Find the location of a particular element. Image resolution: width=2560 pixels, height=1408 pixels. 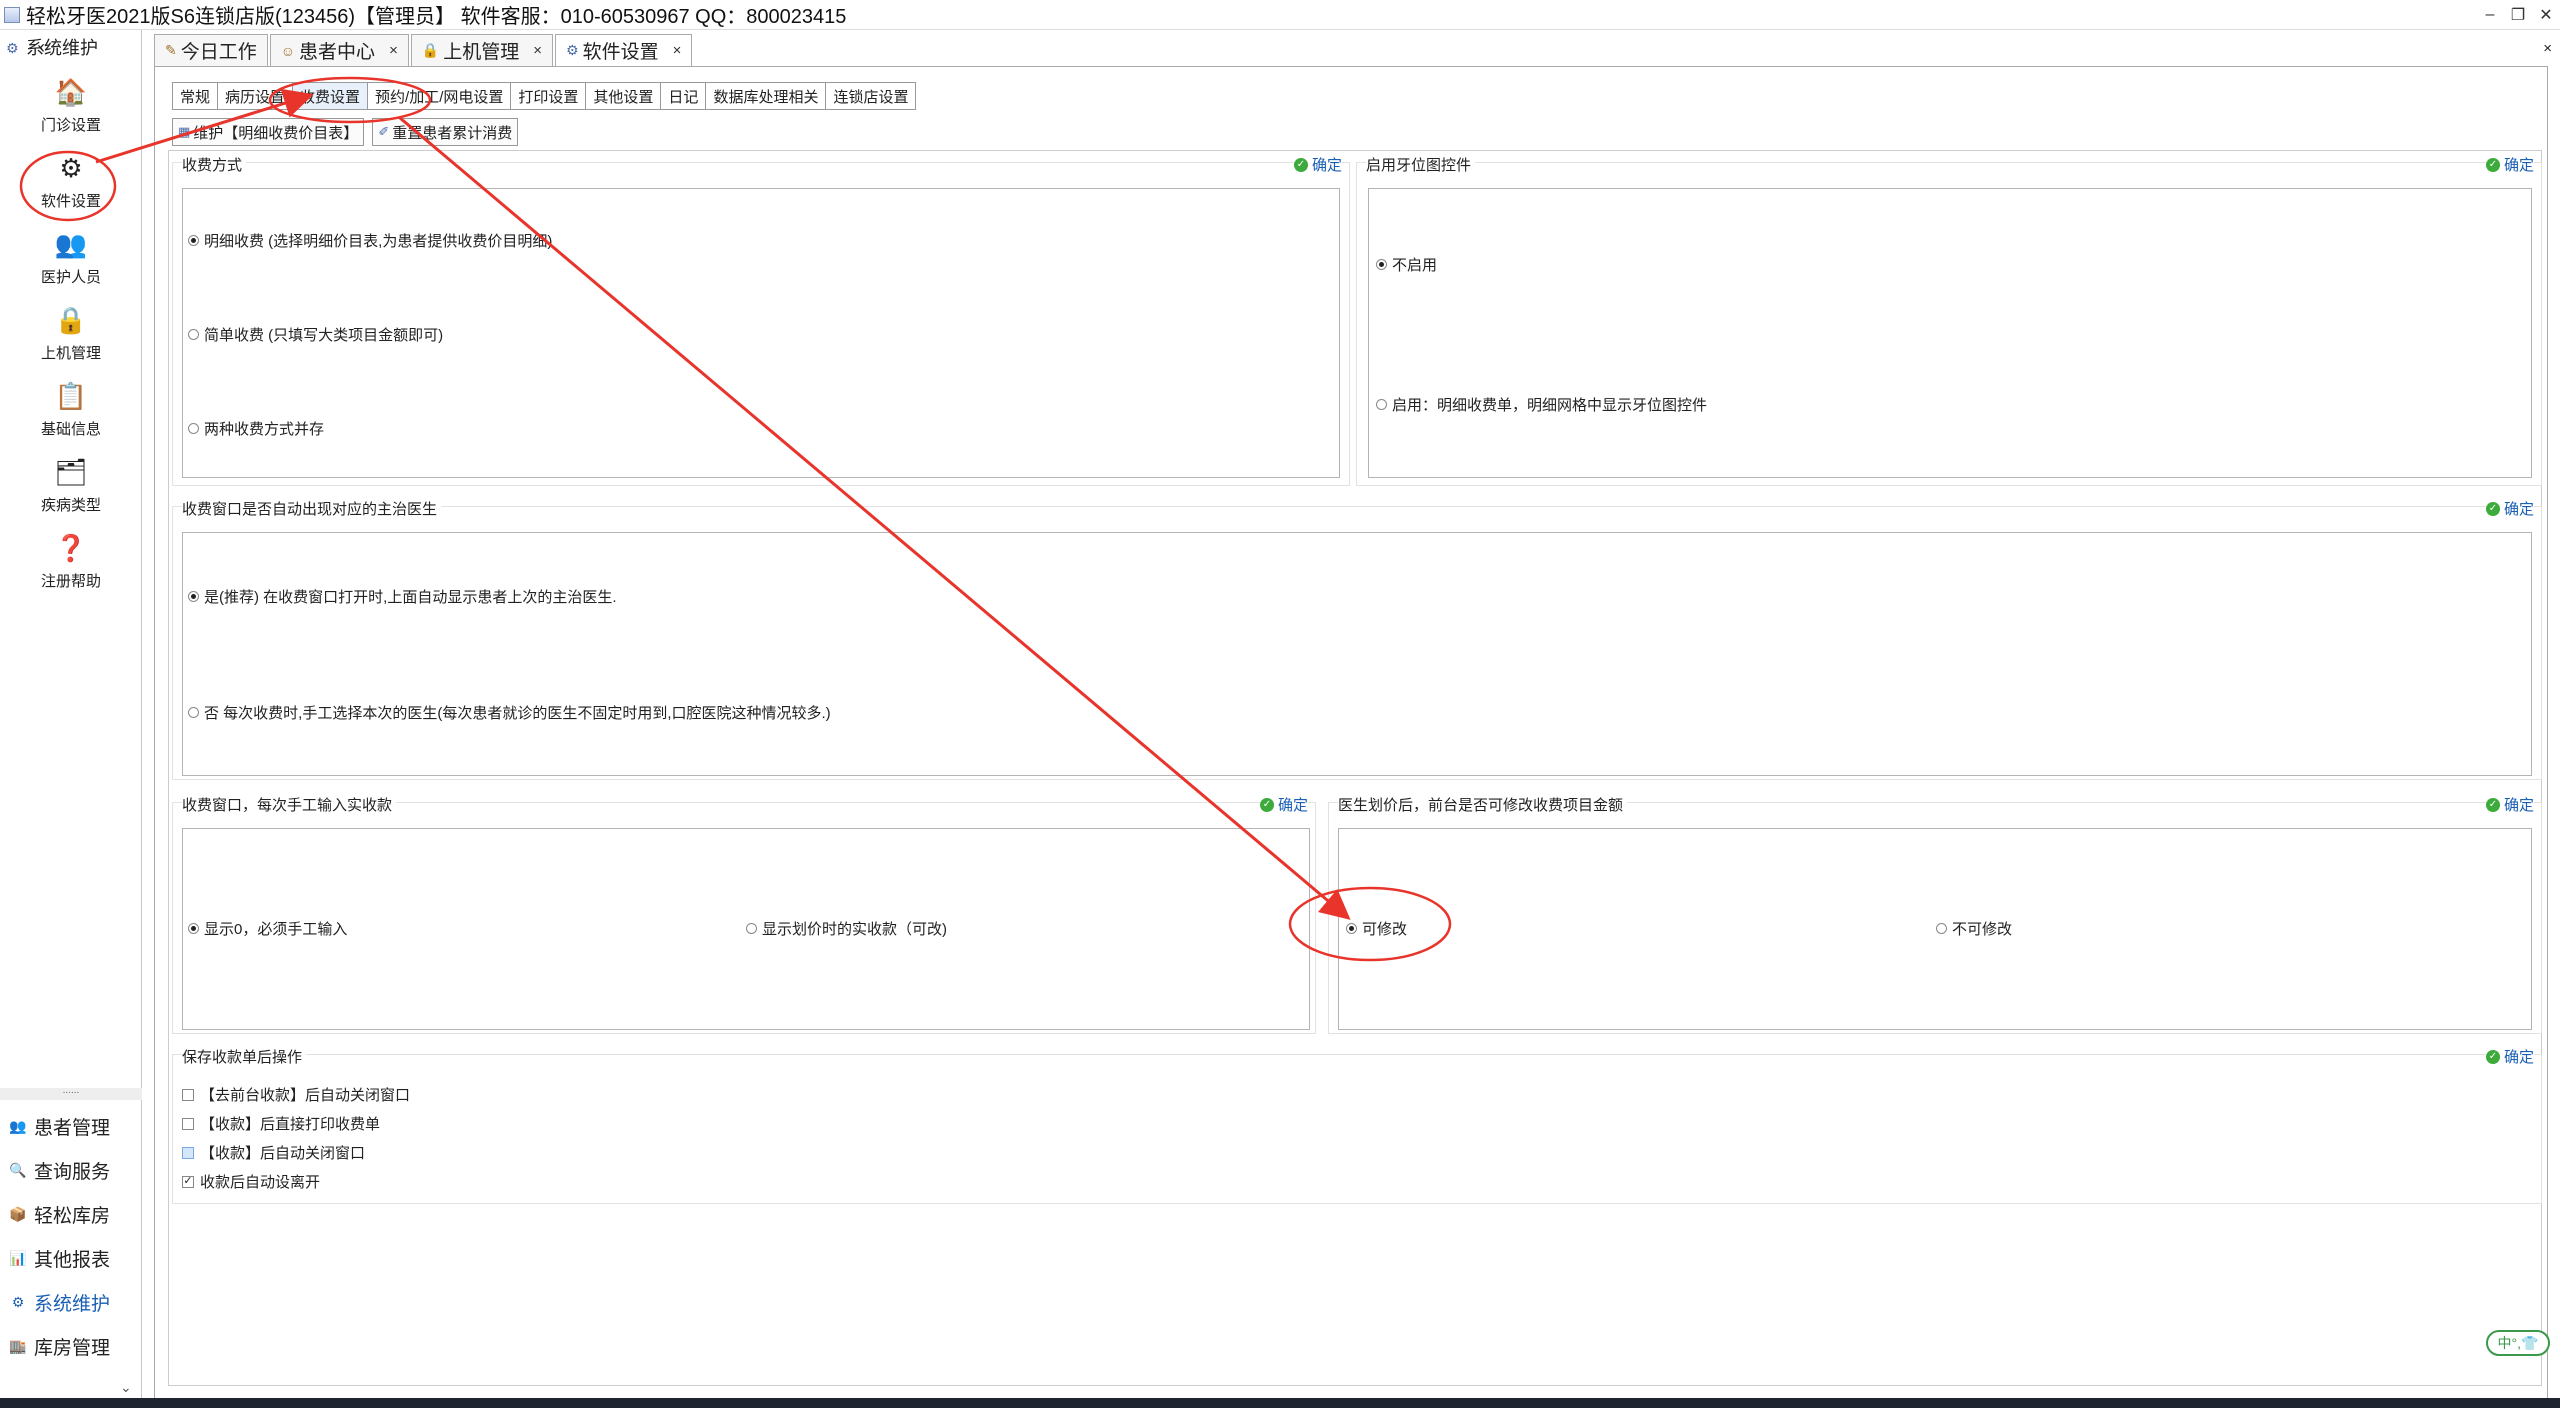

module-system-maintenance: ⚙ 系统维护 is located at coordinates (71, 1302).